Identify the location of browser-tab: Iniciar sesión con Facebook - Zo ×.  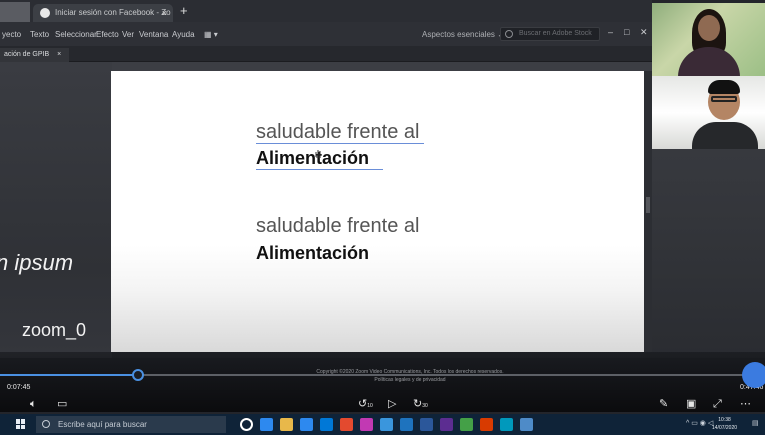
(103, 13).